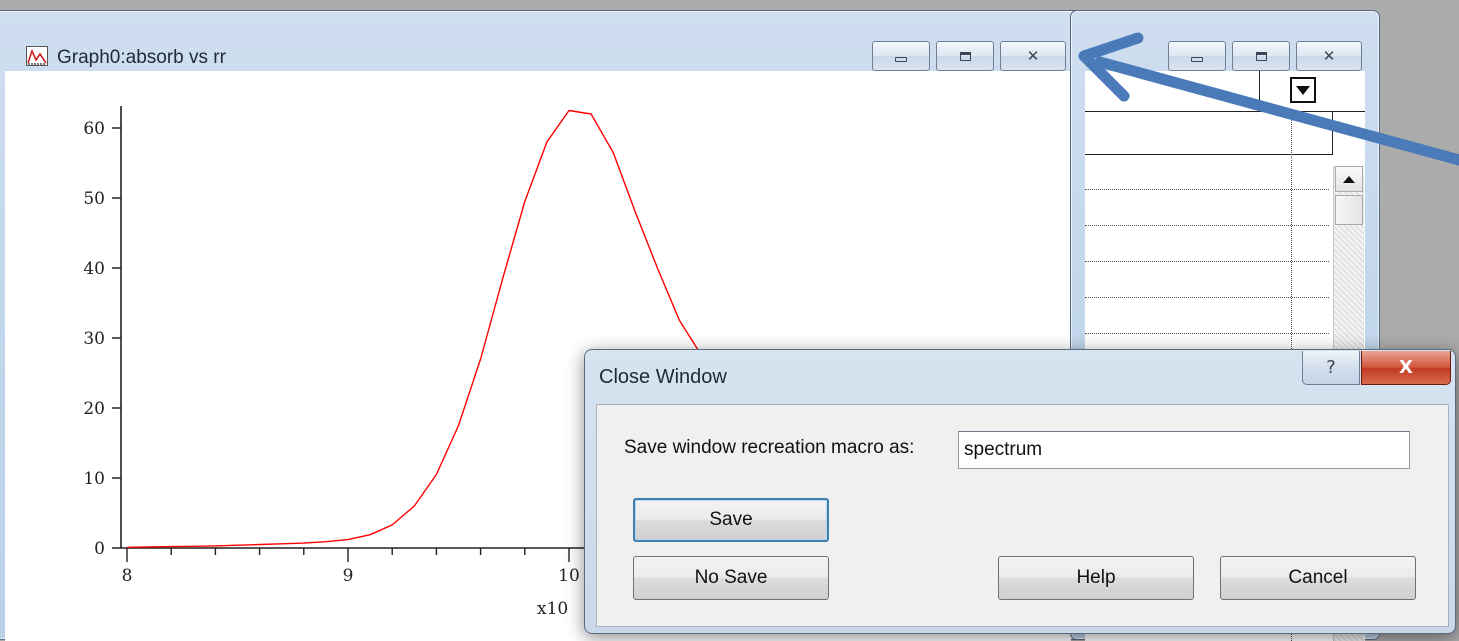  Describe the element at coordinates (99, 549) in the screenshot. I see `y-tick-label: 0` at that location.